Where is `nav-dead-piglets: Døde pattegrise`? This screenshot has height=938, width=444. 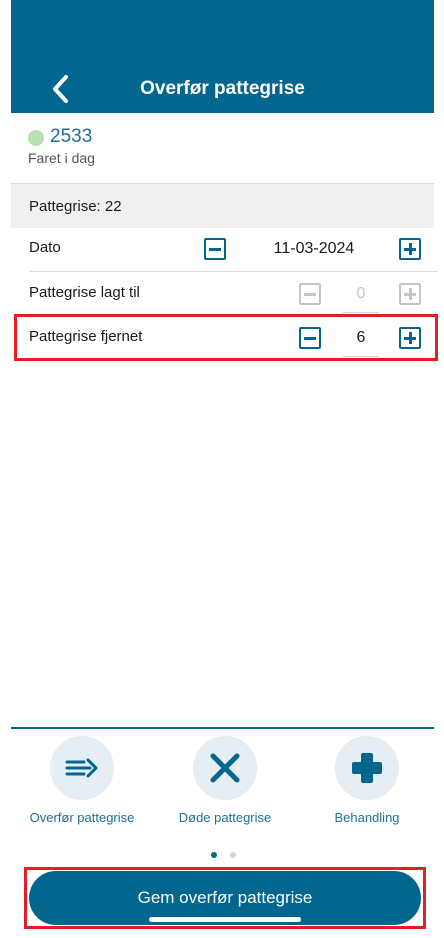 nav-dead-piglets: Døde pattegrise is located at coordinates (225, 780).